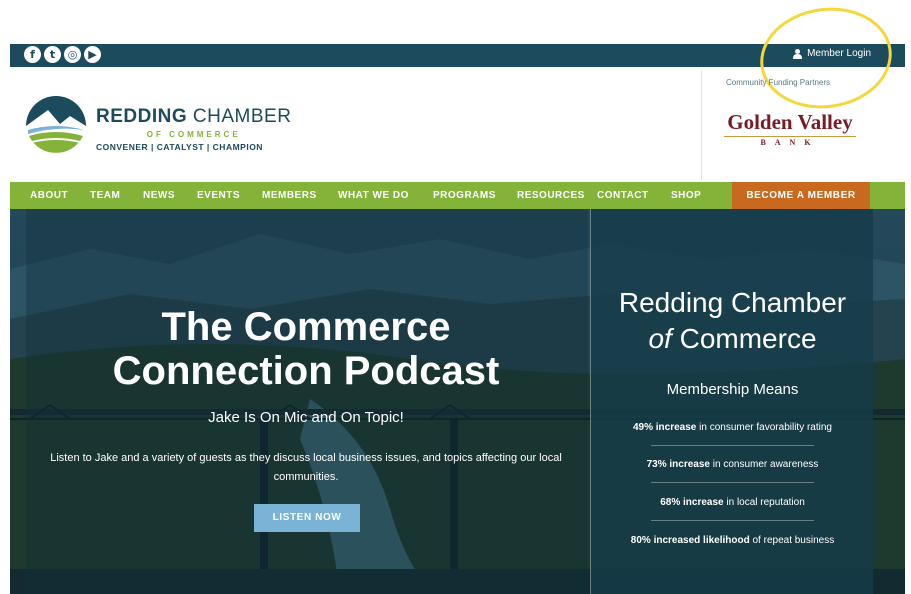 The width and height of the screenshot is (911, 594). Describe the element at coordinates (92, 54) in the screenshot. I see `youtube-icon: ▶` at that location.